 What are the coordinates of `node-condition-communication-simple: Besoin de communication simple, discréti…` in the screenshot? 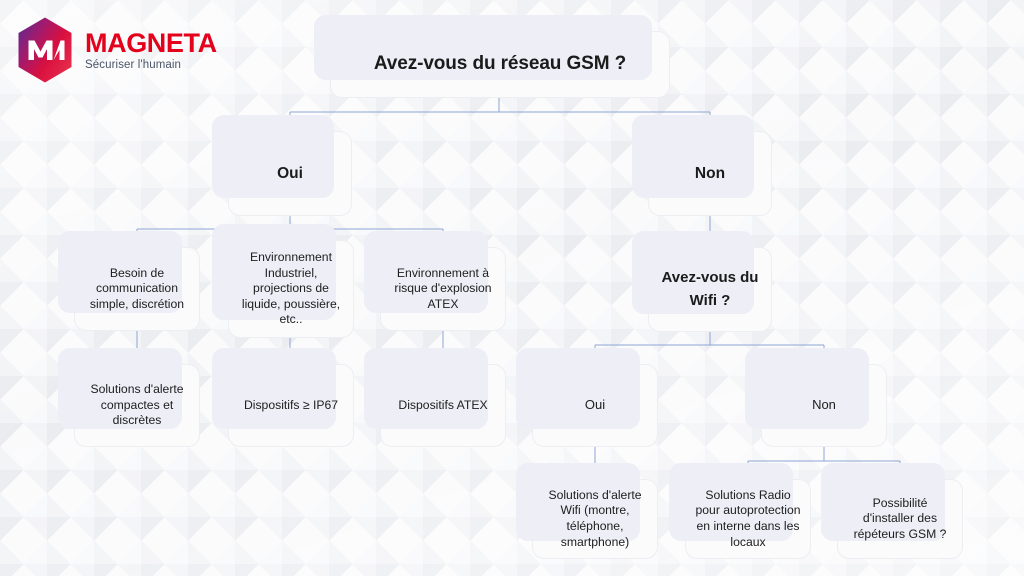 It's located at (129, 281).